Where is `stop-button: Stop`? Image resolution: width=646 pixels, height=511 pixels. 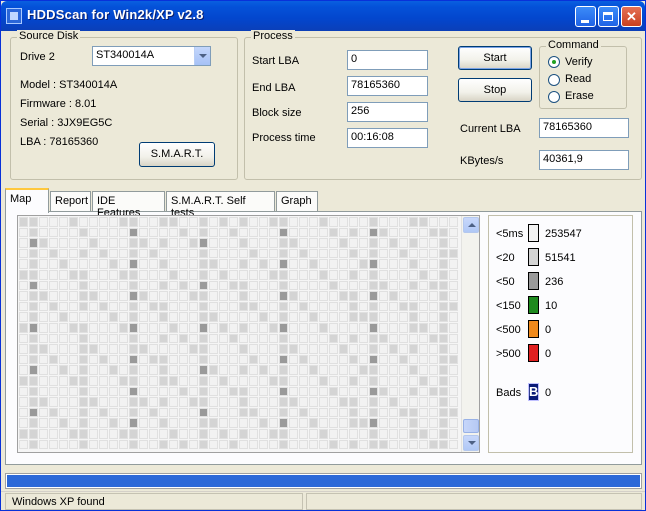 stop-button: Stop is located at coordinates (495, 90).